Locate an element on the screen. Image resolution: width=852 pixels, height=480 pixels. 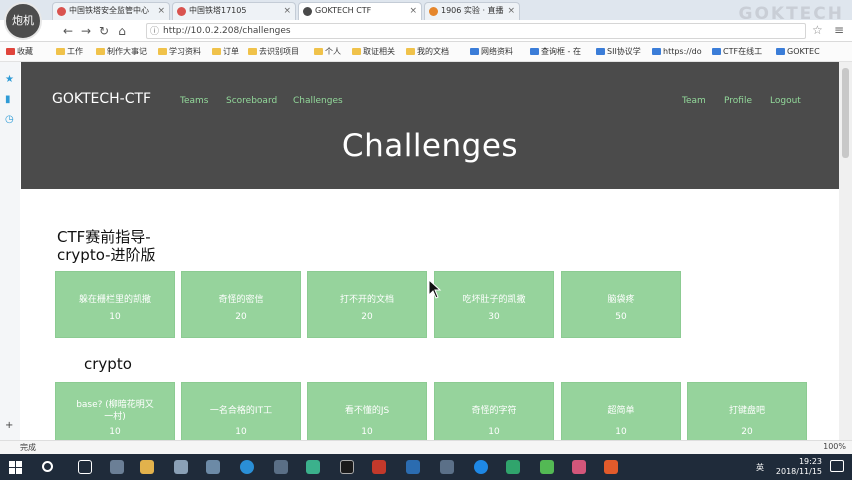
nav-teams: Teams is located at coordinates (194, 101).